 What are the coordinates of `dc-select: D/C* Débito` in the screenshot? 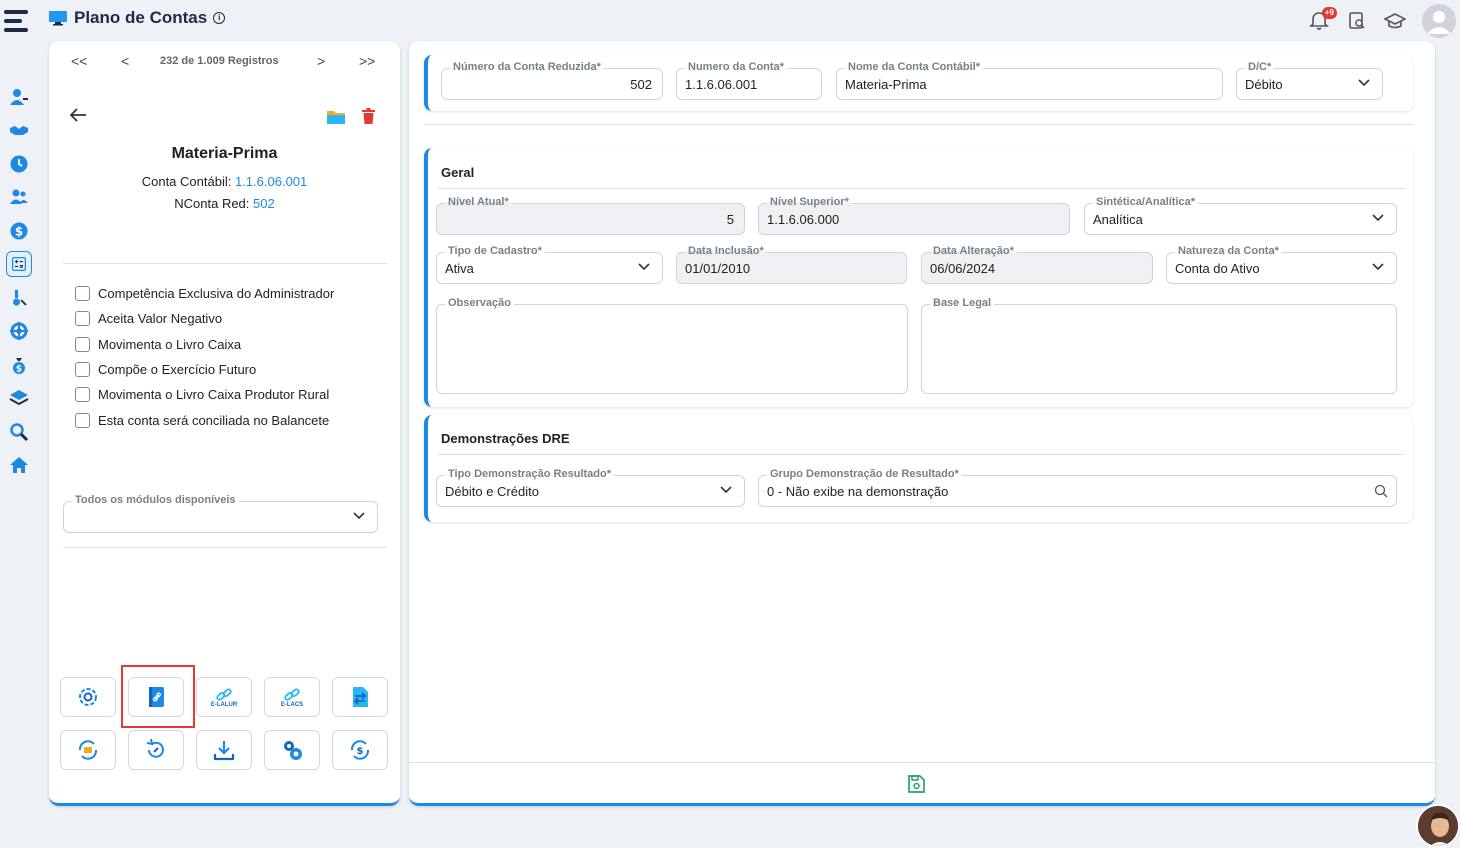 It's located at (1309, 80).